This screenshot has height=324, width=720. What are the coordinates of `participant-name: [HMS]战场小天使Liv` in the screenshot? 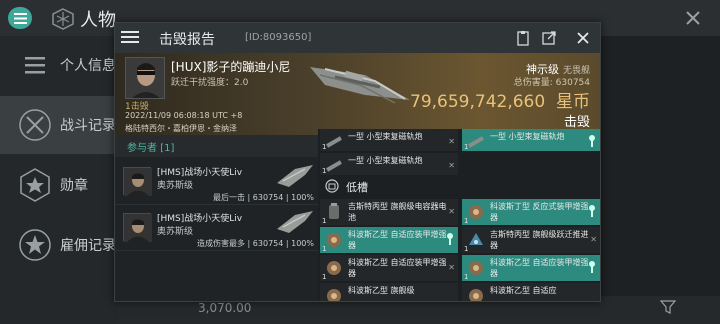 It's located at (200, 219).